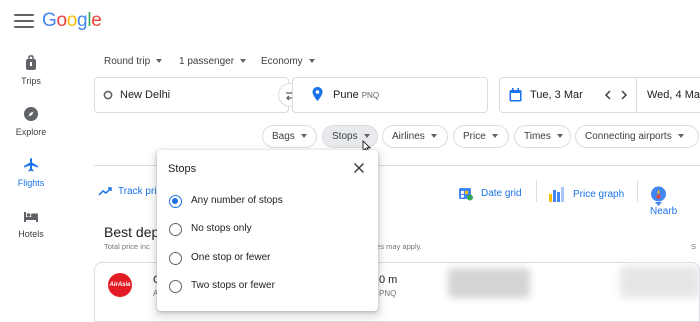 This screenshot has width=700, height=322. What do you see at coordinates (127, 246) in the screenshot?
I see `total-price-note: Total price inc` at bounding box center [127, 246].